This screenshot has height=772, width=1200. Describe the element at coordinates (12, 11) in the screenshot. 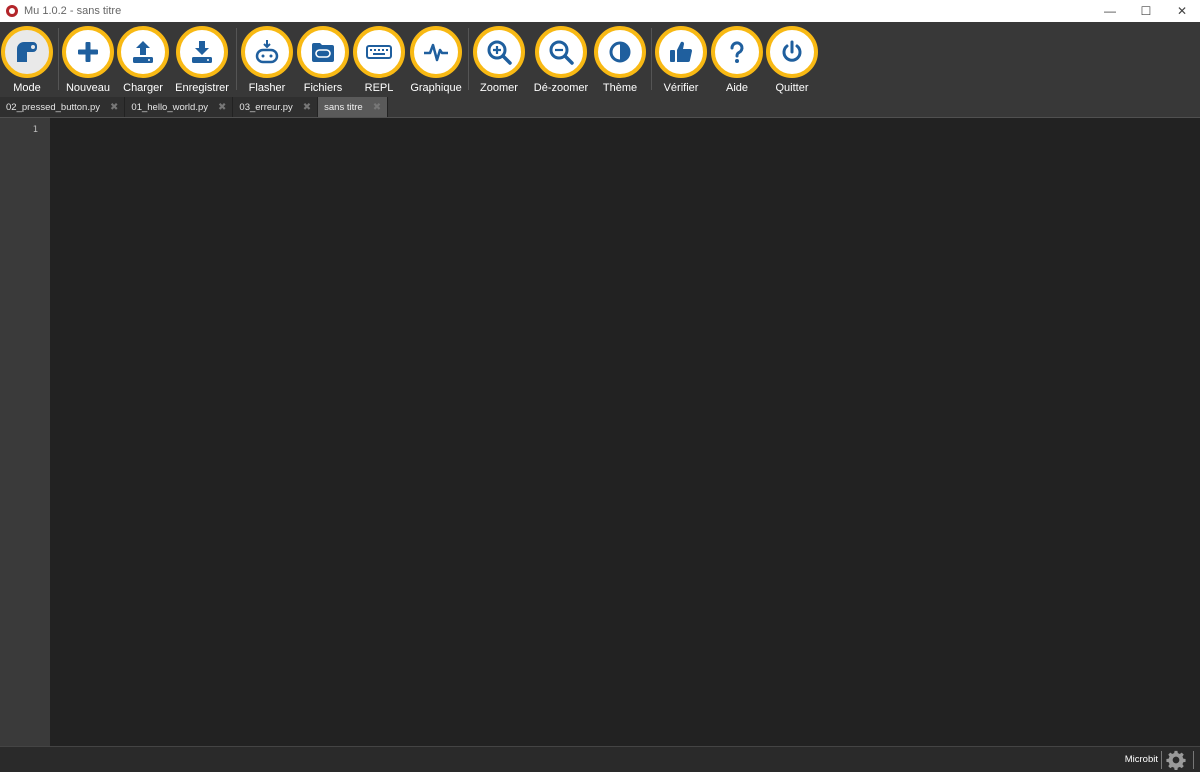

I see `mu-logo-icon` at that location.